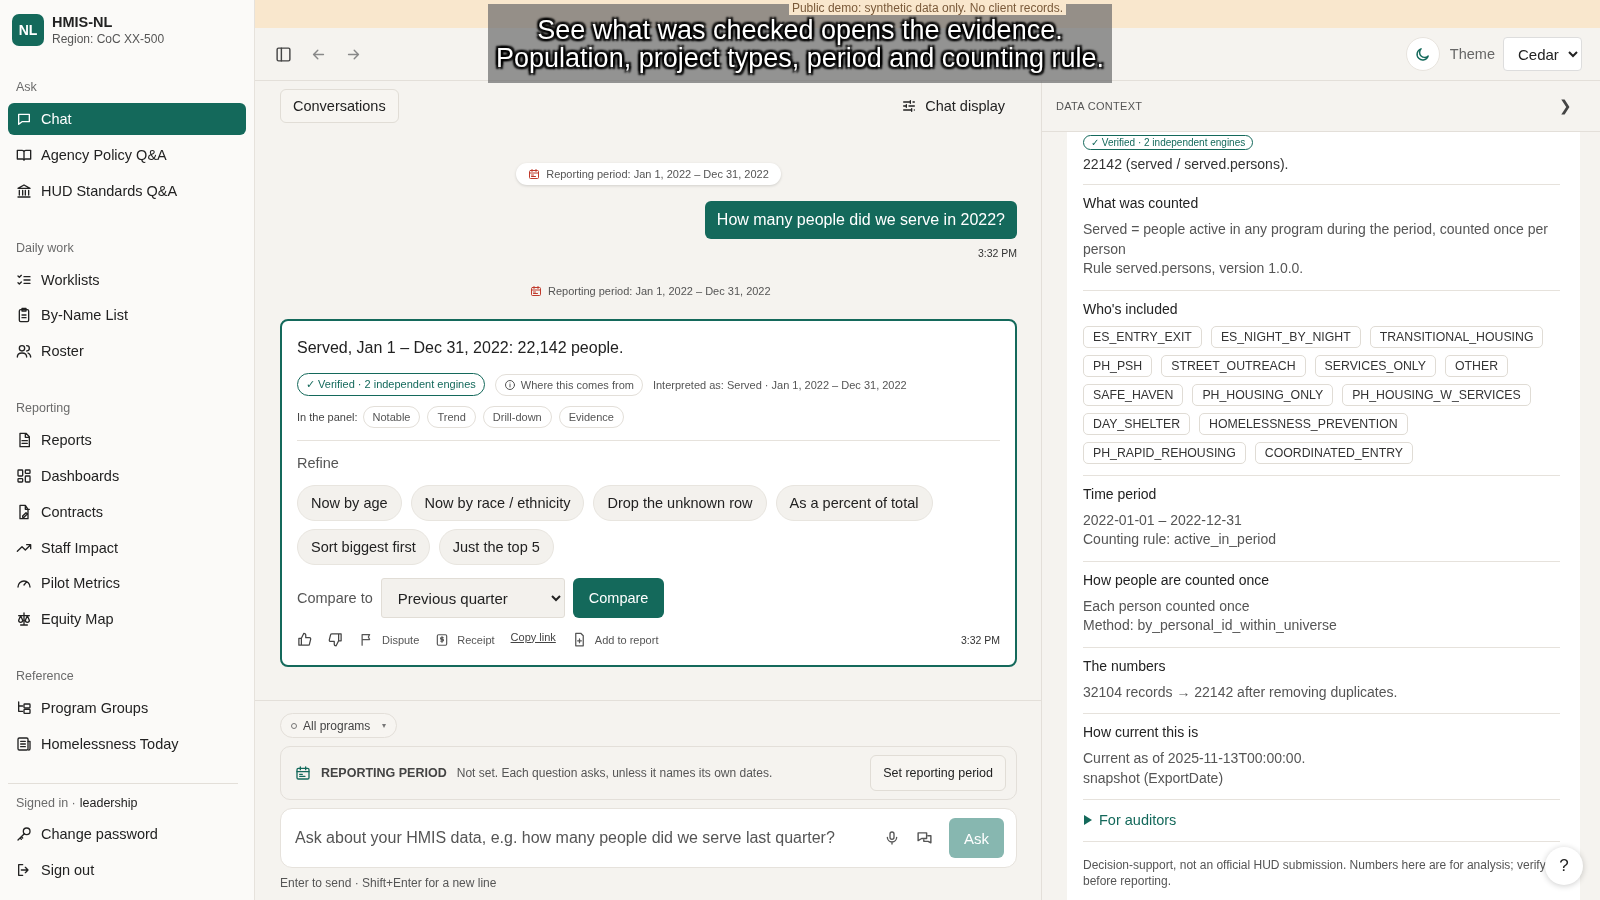 The height and width of the screenshot is (900, 1600). I want to click on section-text: 32104 records → 22142 after removing duplicates., so click(1241, 692).